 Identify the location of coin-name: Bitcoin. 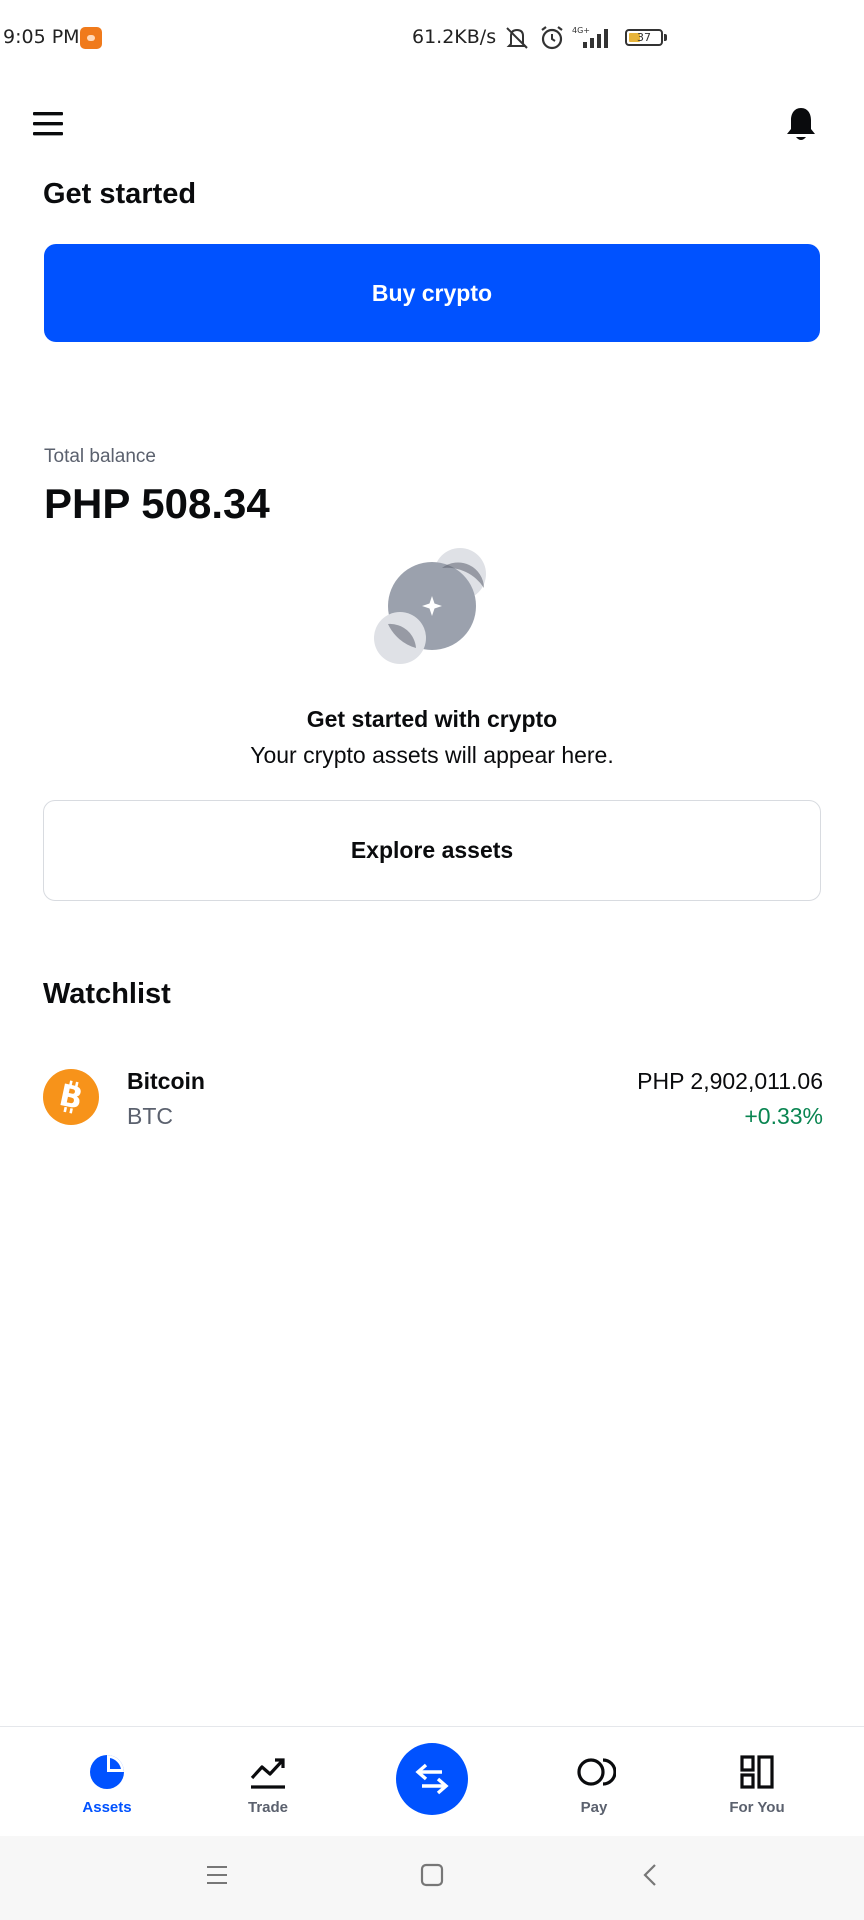
(166, 1081).